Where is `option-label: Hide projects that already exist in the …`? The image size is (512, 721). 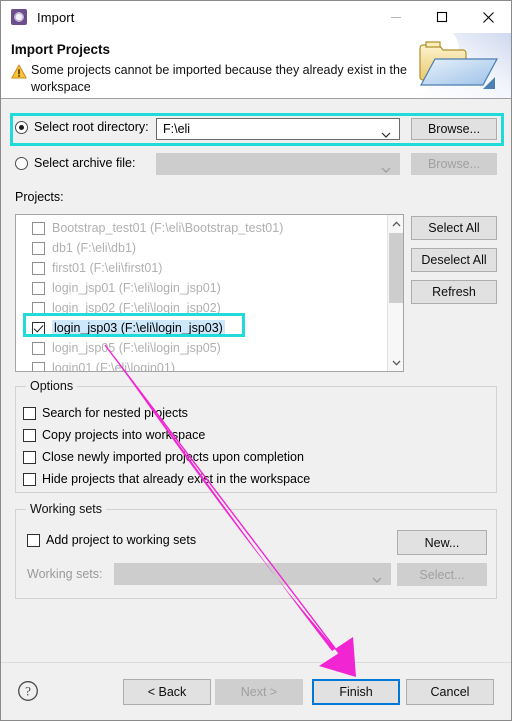 option-label: Hide projects that already exist in the … is located at coordinates (176, 479).